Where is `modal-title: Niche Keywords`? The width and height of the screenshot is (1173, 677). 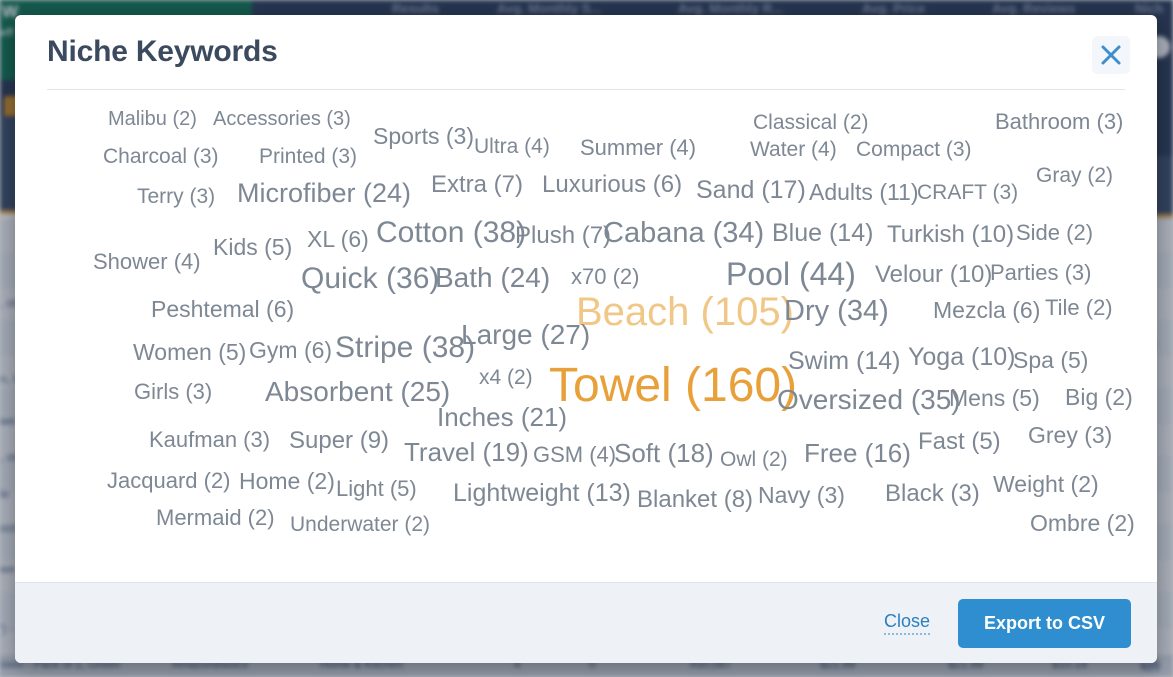
modal-title: Niche Keywords is located at coordinates (162, 51).